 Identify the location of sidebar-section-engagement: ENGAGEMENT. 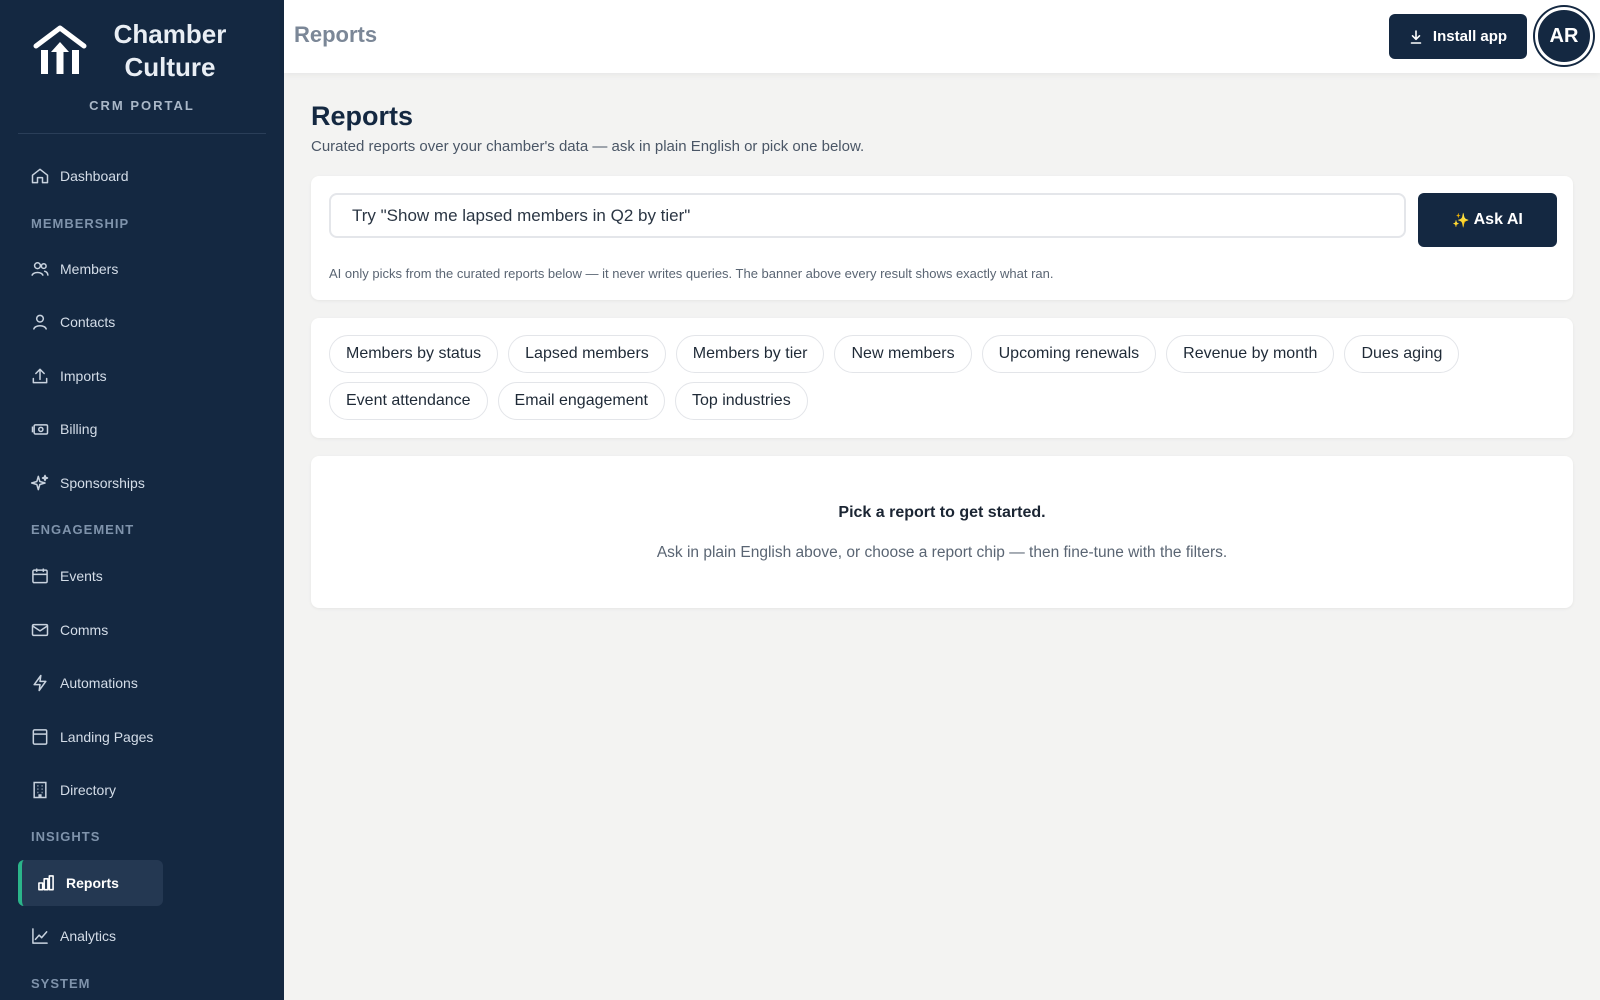
(83, 529).